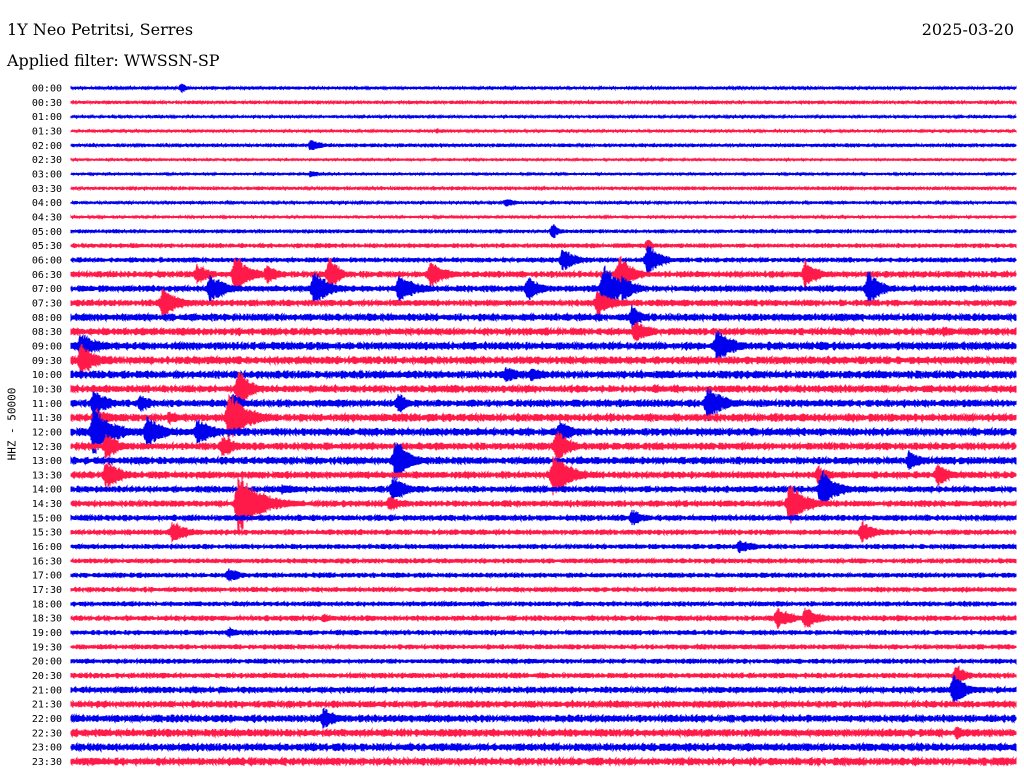 The image size is (1024, 780). I want to click on row-label: 06:30, so click(47, 275).